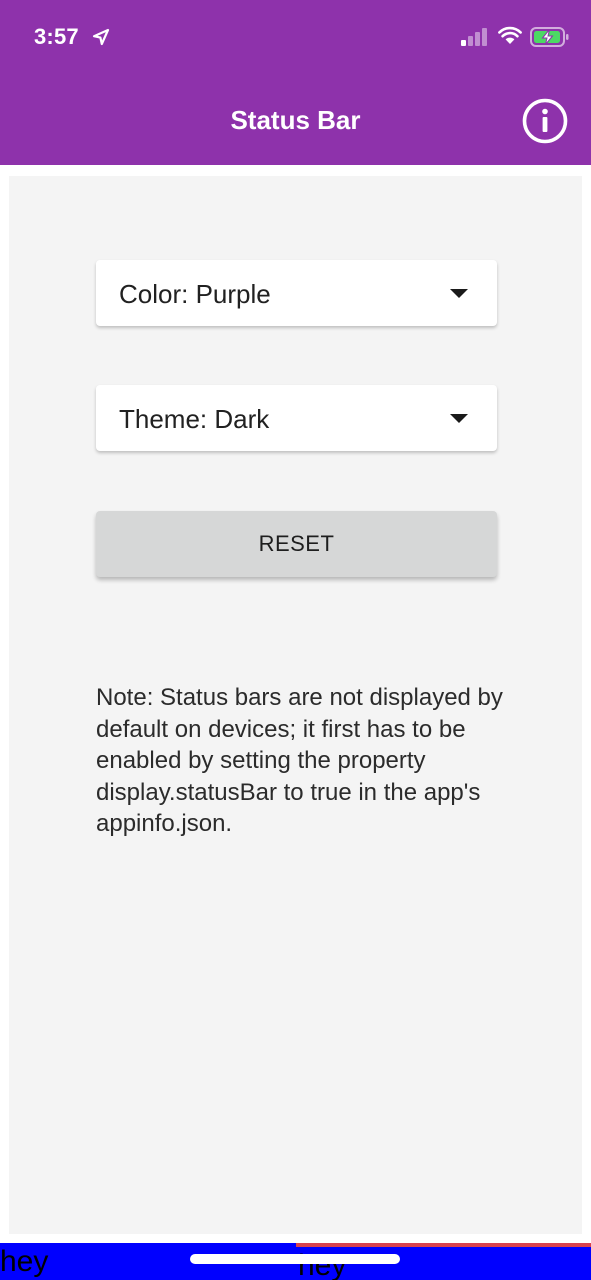  What do you see at coordinates (295, 1259) in the screenshot?
I see `home-indicator` at bounding box center [295, 1259].